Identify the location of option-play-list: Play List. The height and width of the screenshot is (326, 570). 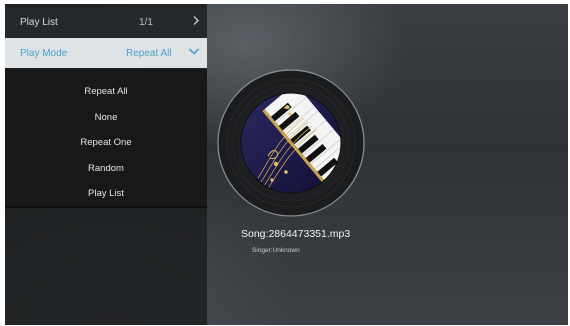
(106, 193).